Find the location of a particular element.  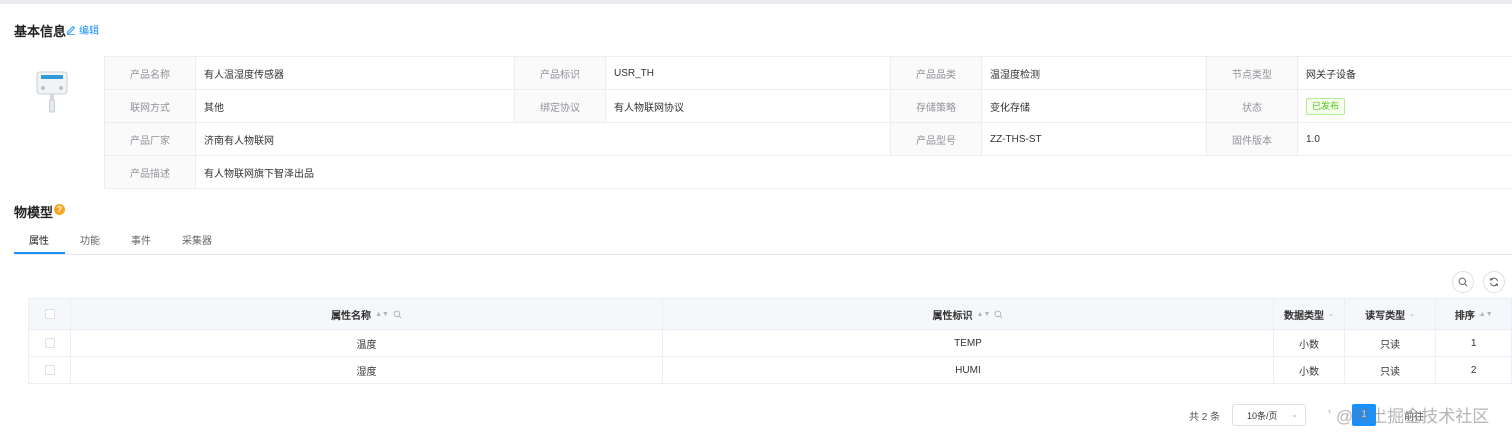

vendor-value: 济南有人物联网 is located at coordinates (543, 139).